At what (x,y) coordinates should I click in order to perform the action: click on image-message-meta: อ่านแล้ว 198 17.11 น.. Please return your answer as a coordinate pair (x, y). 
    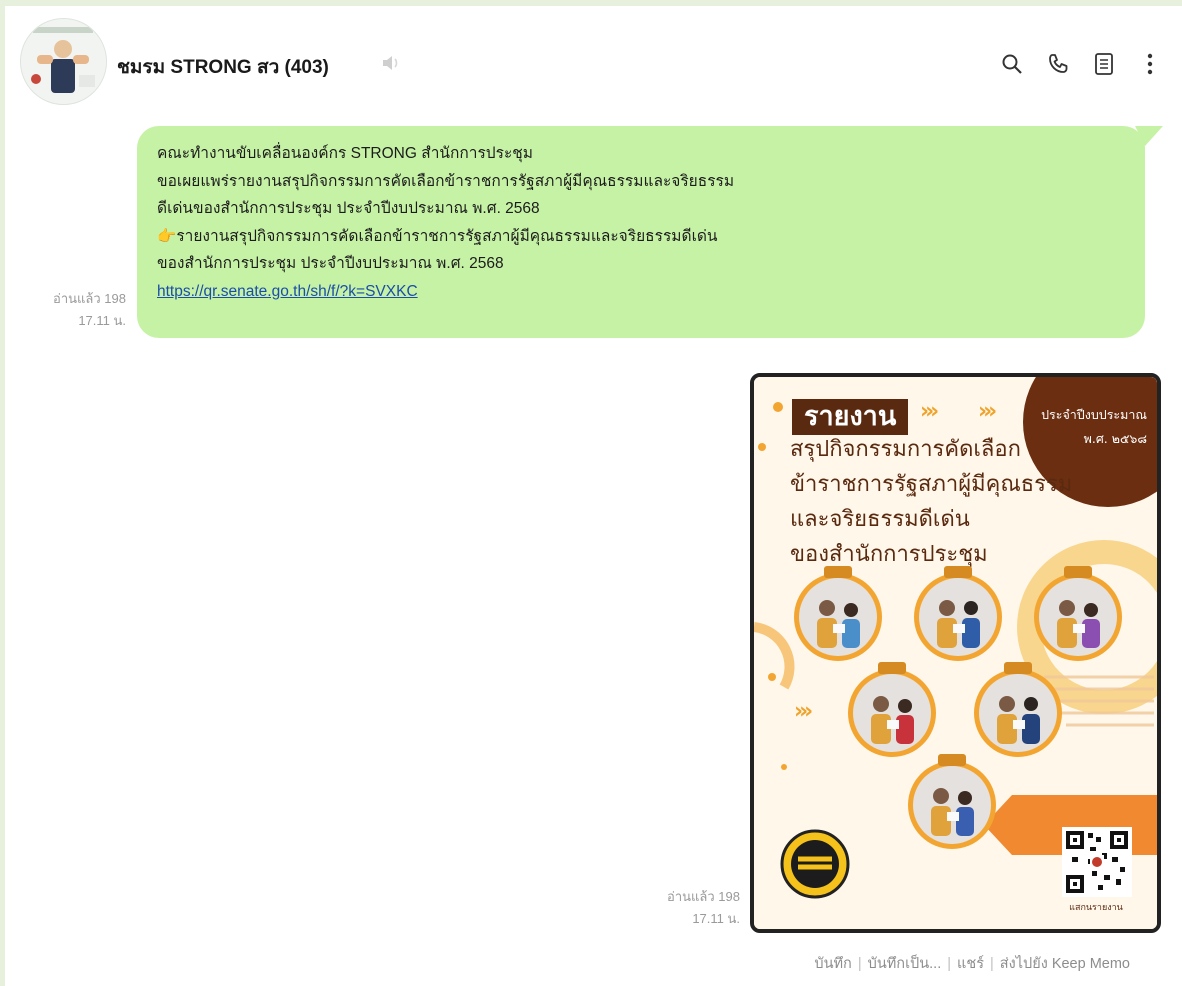
    Looking at the image, I should click on (688, 908).